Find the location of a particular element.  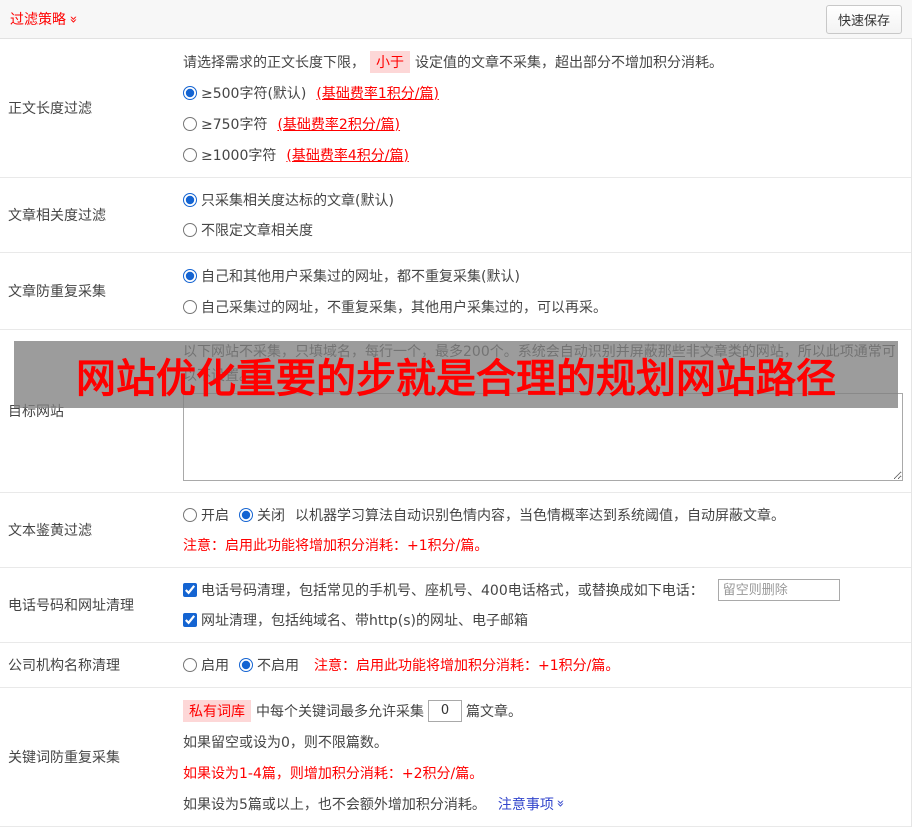

option-text: 开启 is located at coordinates (215, 516).